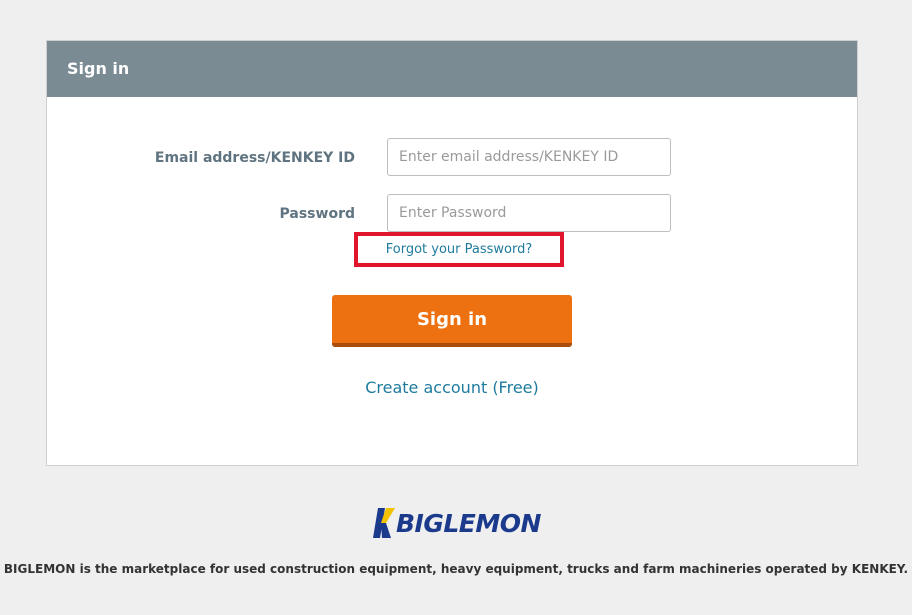 This screenshot has height=615, width=912. What do you see at coordinates (452, 387) in the screenshot?
I see `create-account-link: Create account (Free)` at bounding box center [452, 387].